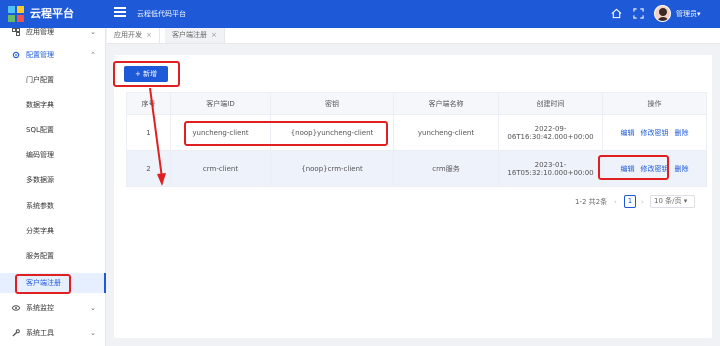  What do you see at coordinates (630, 201) in the screenshot?
I see `page-number: 1` at bounding box center [630, 201].